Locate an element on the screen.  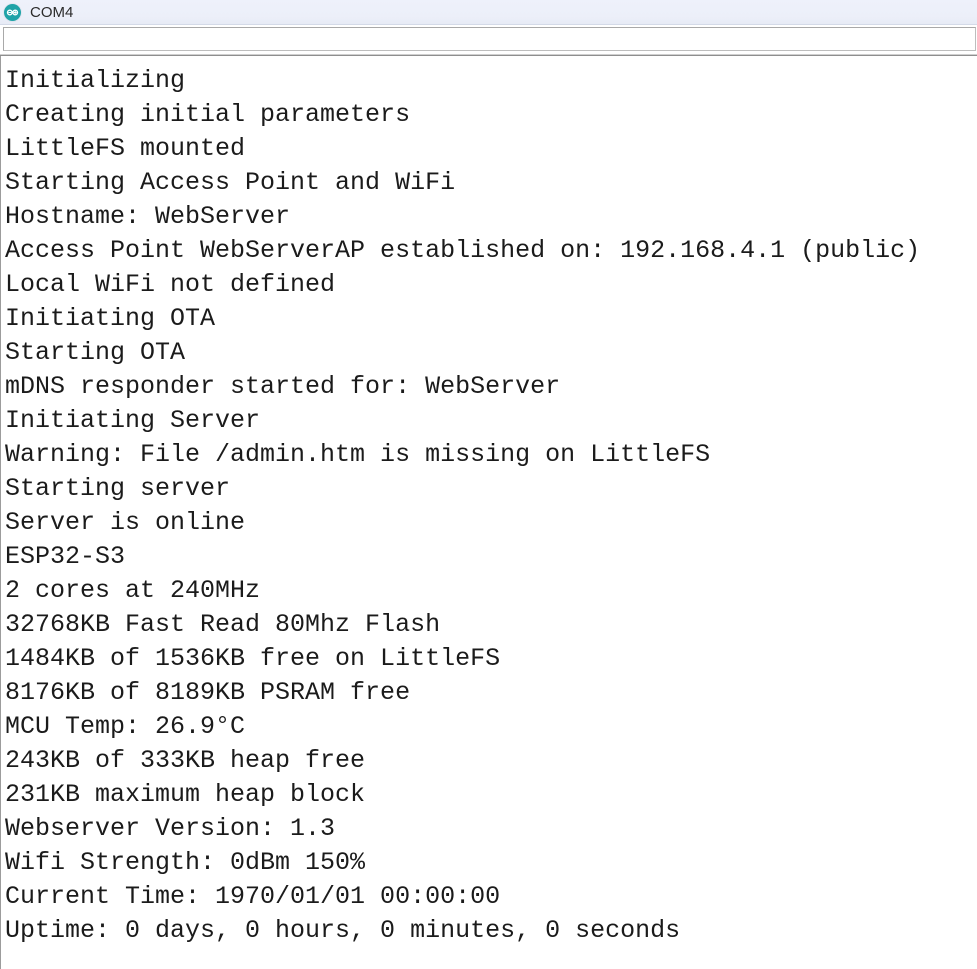
serial-output-line: Starting OTA is located at coordinates (95, 352).